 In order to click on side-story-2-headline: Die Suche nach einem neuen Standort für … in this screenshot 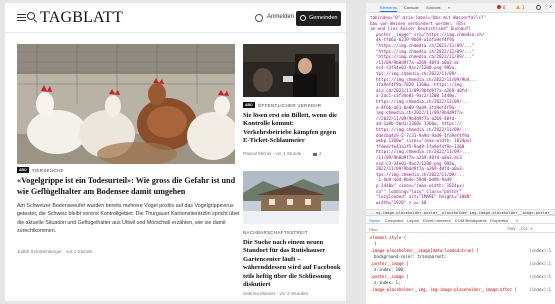, I will do `click(293, 264)`.